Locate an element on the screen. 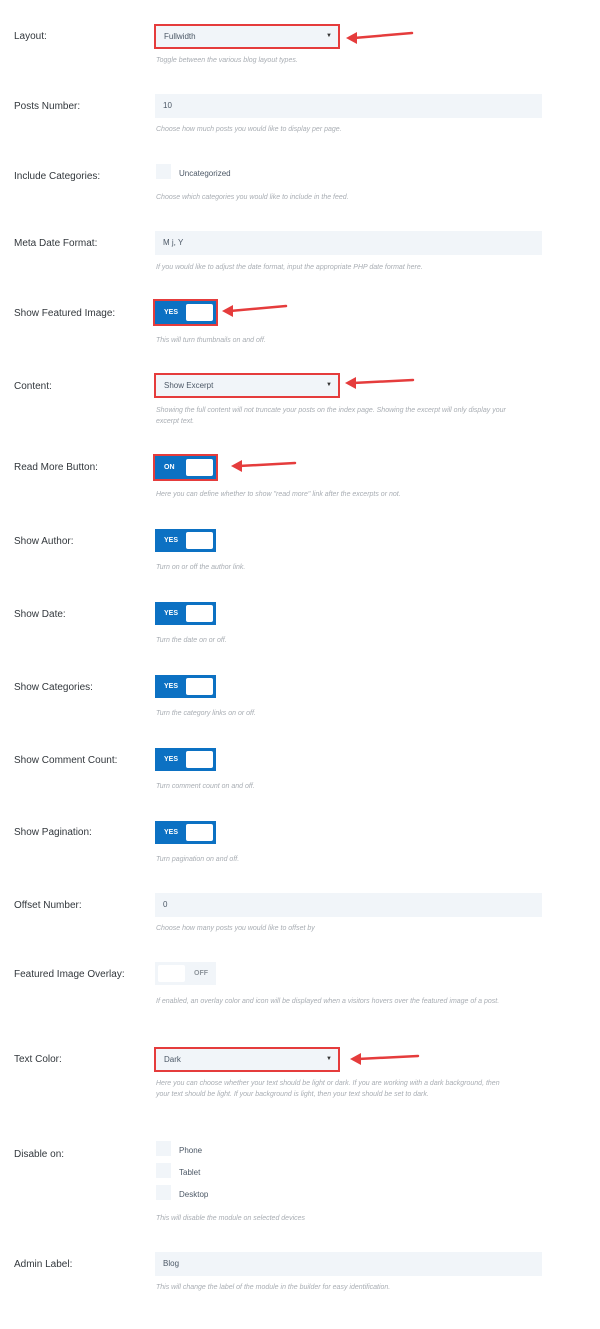 The image size is (600, 1329). show-author-toggle: YES is located at coordinates (185, 540).